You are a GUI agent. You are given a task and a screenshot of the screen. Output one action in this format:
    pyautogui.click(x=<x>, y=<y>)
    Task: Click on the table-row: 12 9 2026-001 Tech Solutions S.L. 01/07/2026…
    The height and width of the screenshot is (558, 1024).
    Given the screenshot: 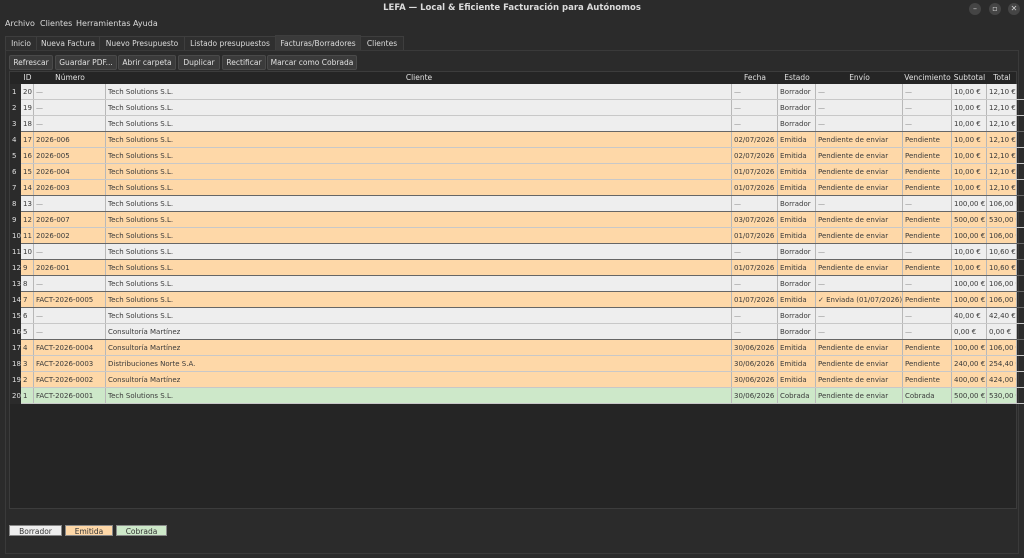 What is the action you would take?
    pyautogui.click(x=513, y=268)
    